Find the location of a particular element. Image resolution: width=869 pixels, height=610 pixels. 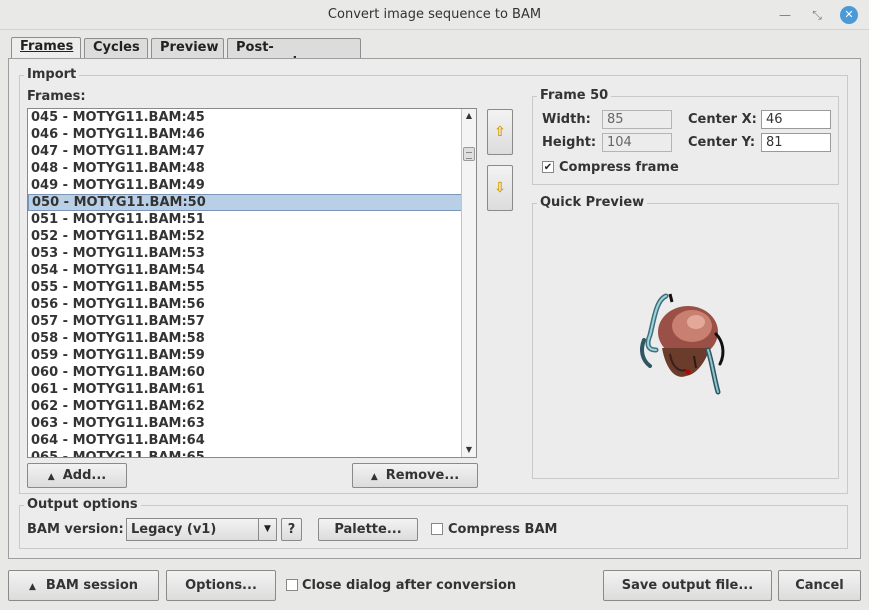

bam-version-select: Legacy (v1) ▼ is located at coordinates (201, 529).